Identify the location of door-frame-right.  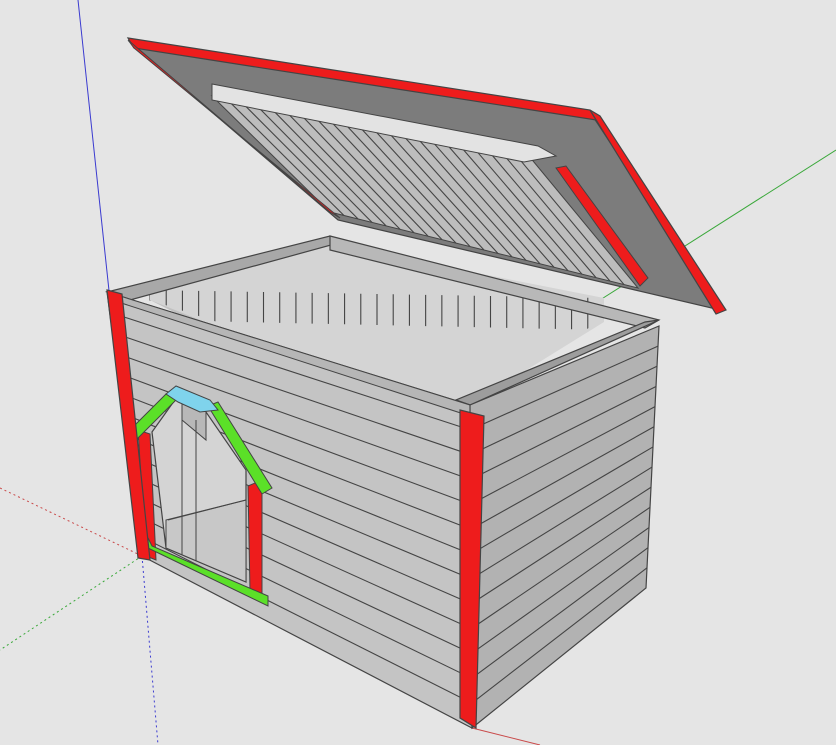
(255, 537).